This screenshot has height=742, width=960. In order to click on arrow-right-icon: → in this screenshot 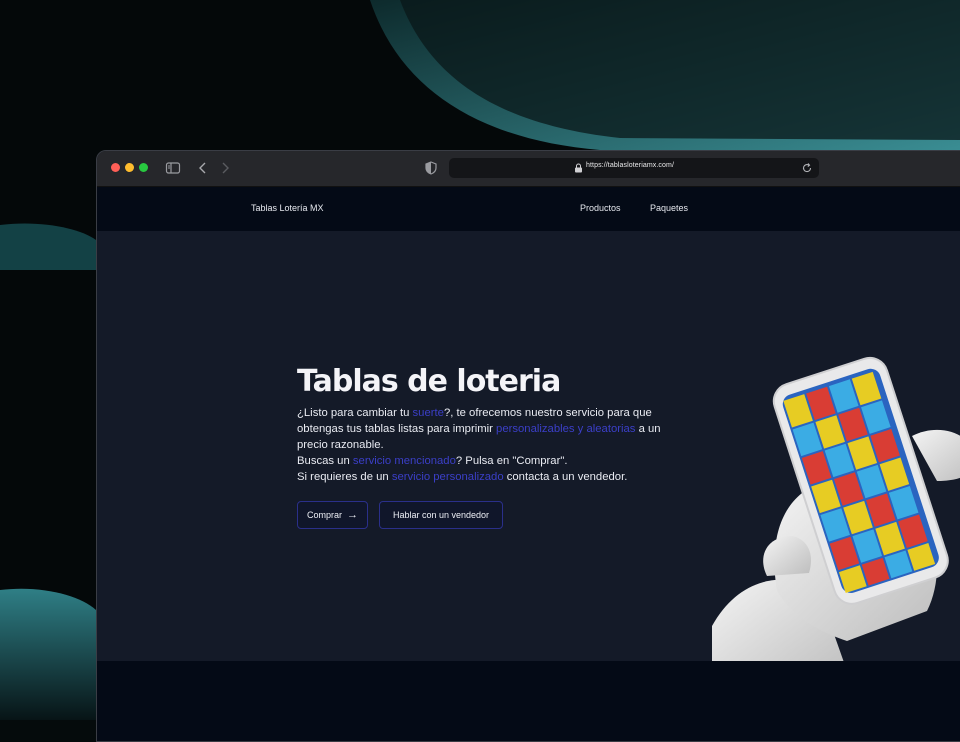, I will do `click(352, 515)`.